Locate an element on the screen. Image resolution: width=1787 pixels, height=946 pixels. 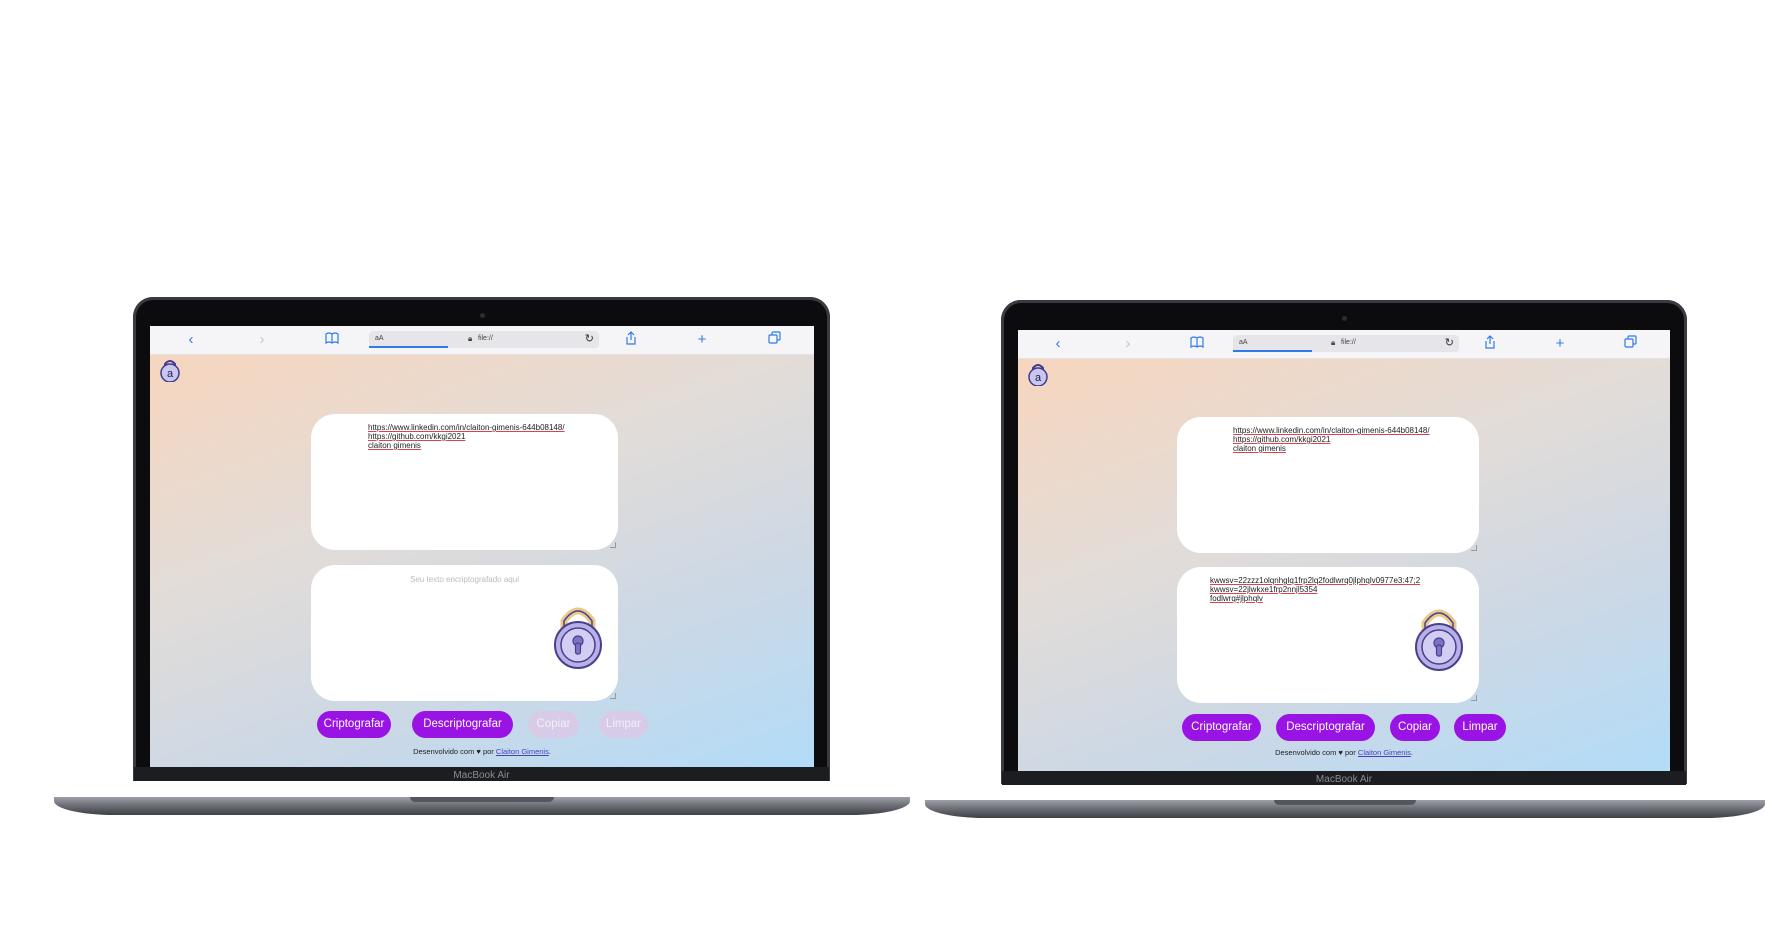
output-placeholder: Seu texto encriptografado aqui is located at coordinates (464, 579).